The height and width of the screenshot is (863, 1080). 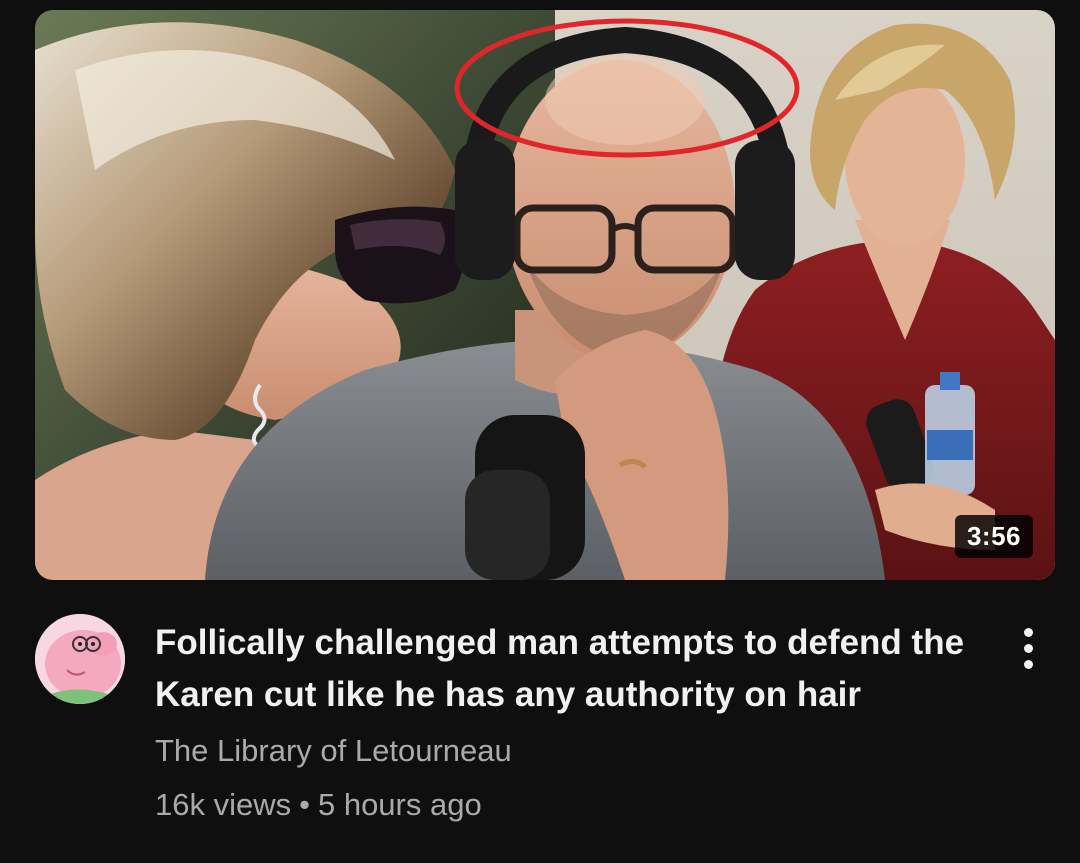 I want to click on channel-avatar, so click(x=80, y=659).